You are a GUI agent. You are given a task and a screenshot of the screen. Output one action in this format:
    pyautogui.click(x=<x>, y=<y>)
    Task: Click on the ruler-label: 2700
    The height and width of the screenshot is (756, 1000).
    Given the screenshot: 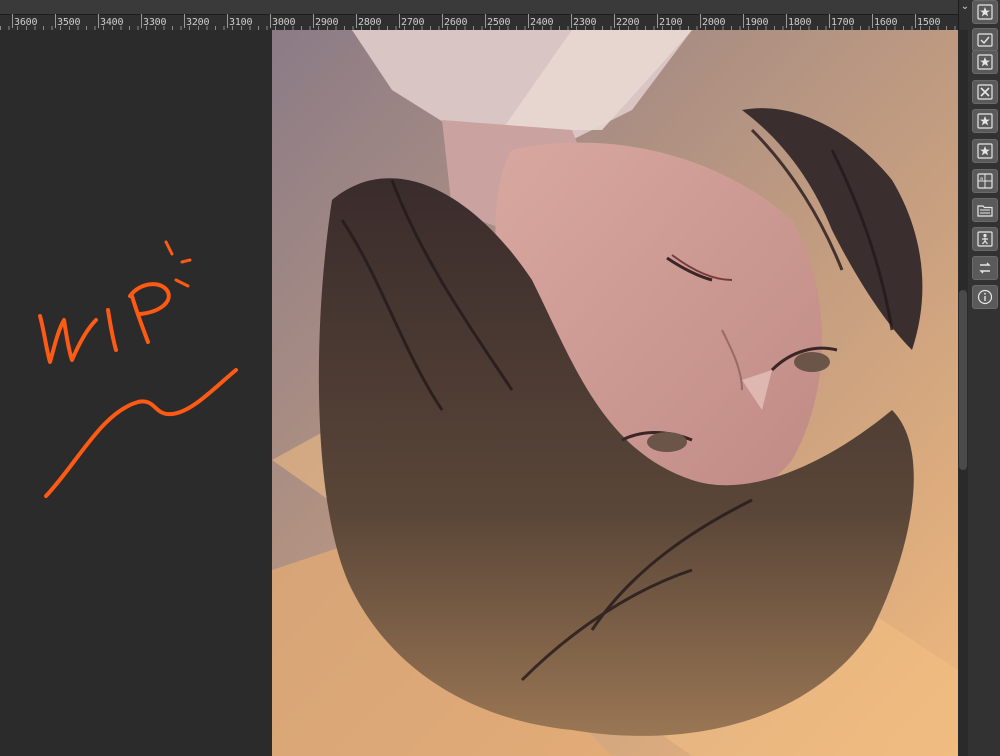 What is the action you would take?
    pyautogui.click(x=411, y=21)
    